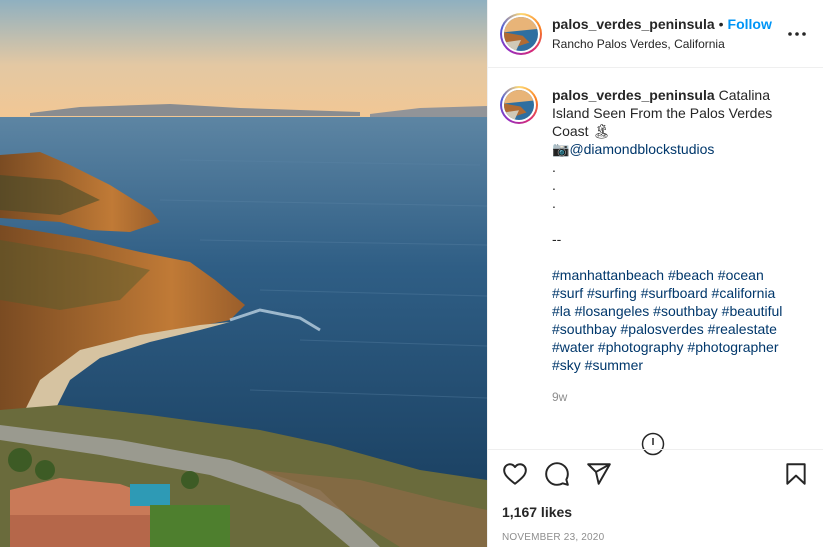  Describe the element at coordinates (796, 474) in the screenshot. I see `bookmark-icon` at that location.